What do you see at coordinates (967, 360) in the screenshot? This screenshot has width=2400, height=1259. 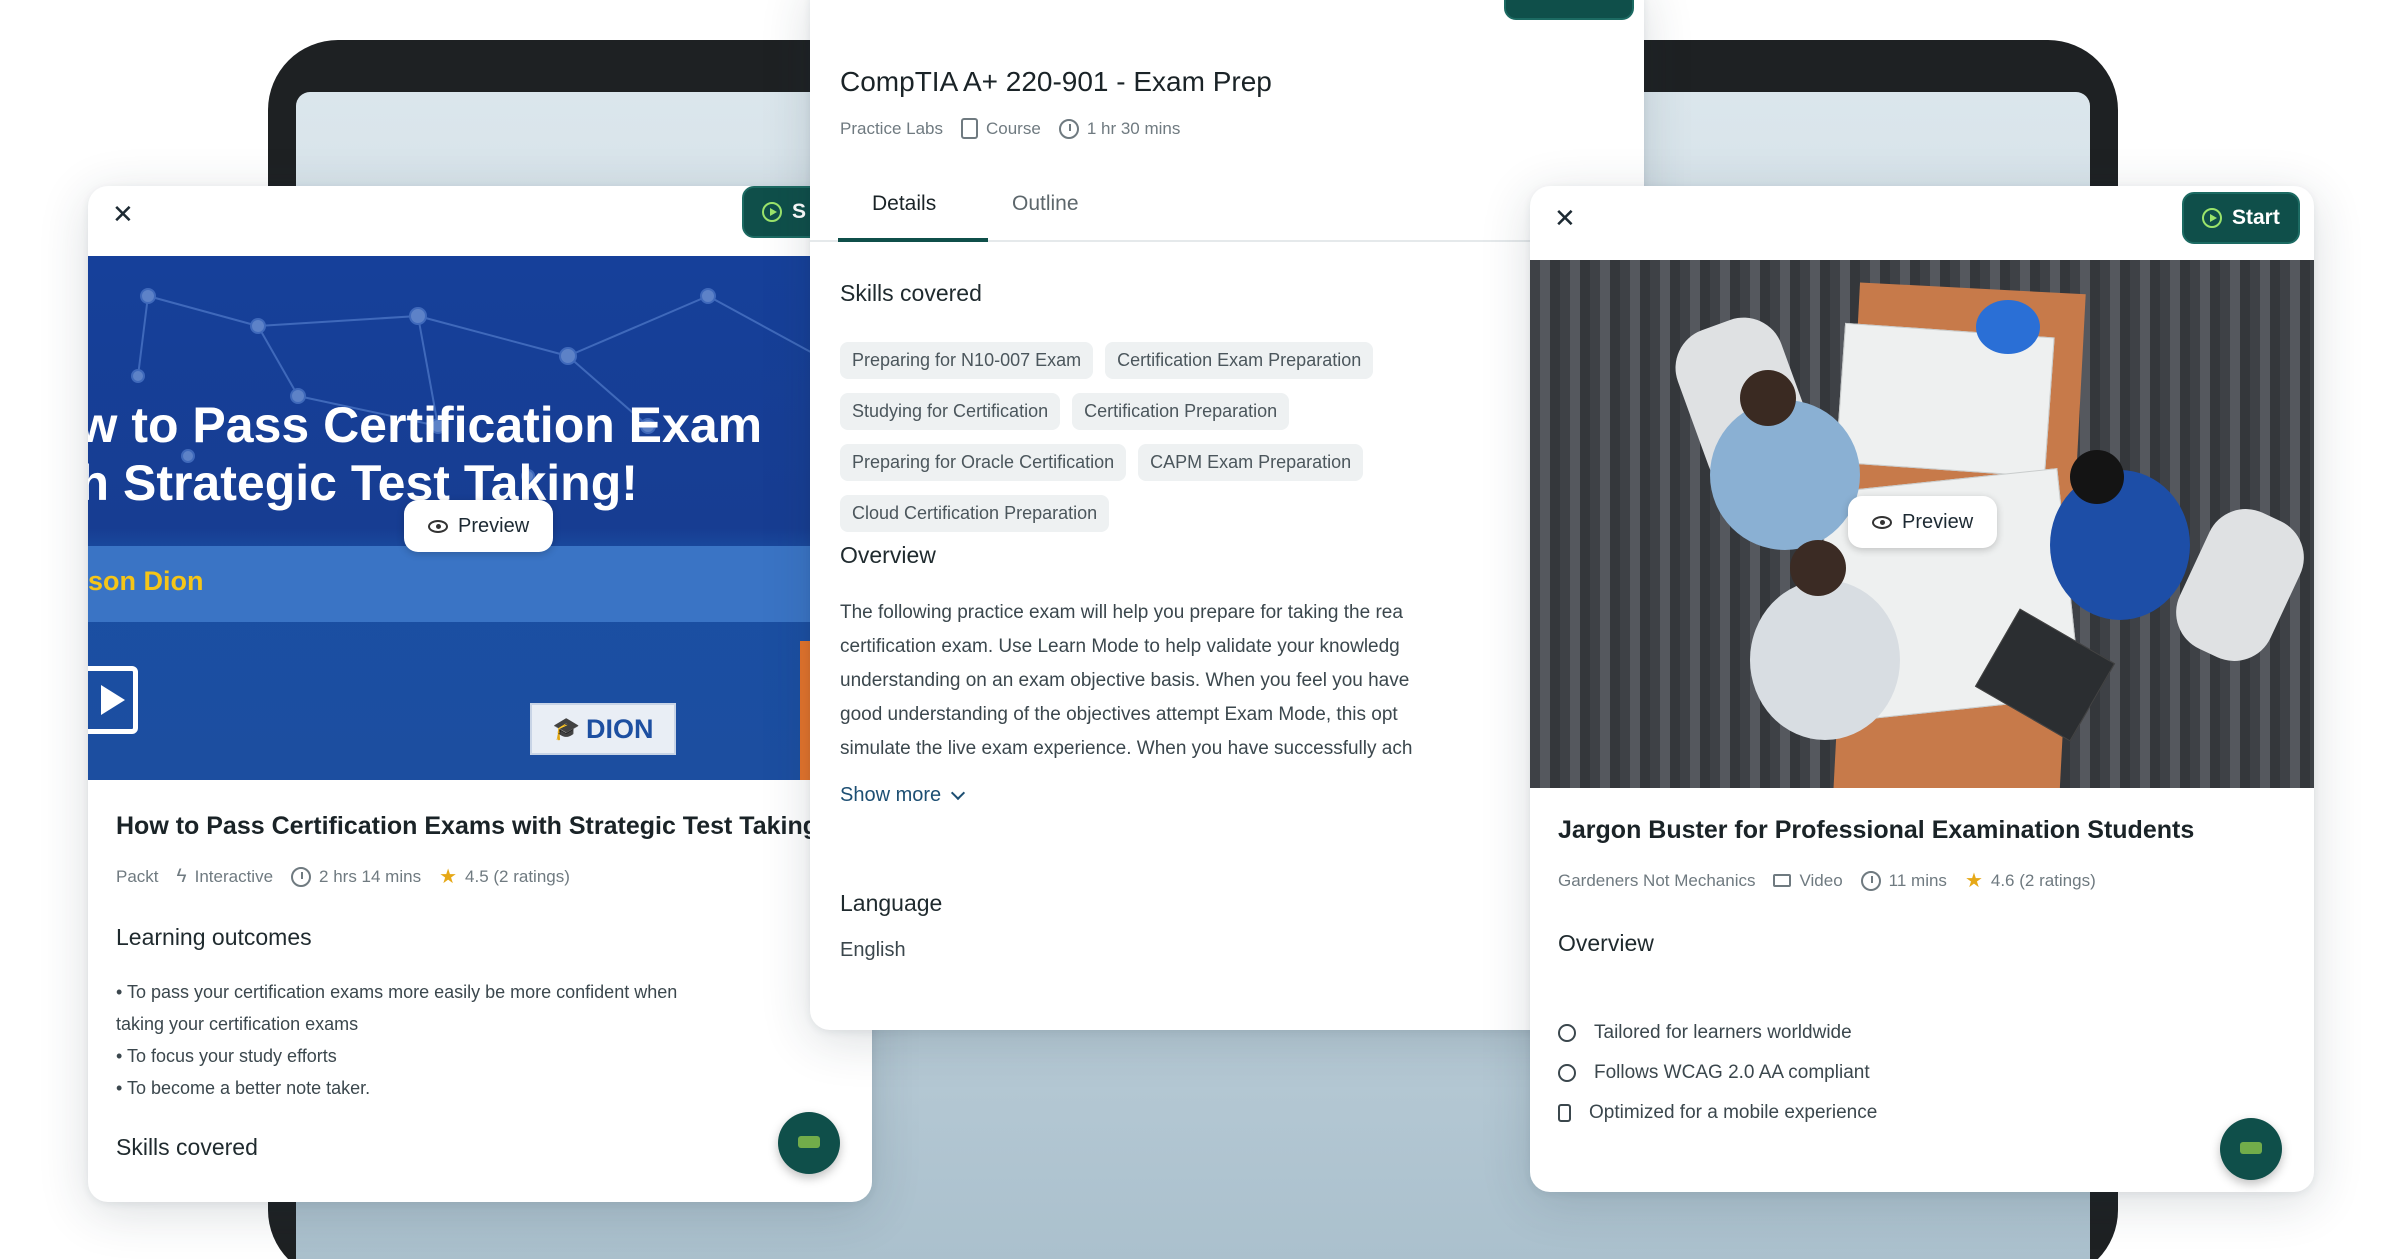 I see `skill-chip: Preparing for N10-007 Exam` at bounding box center [967, 360].